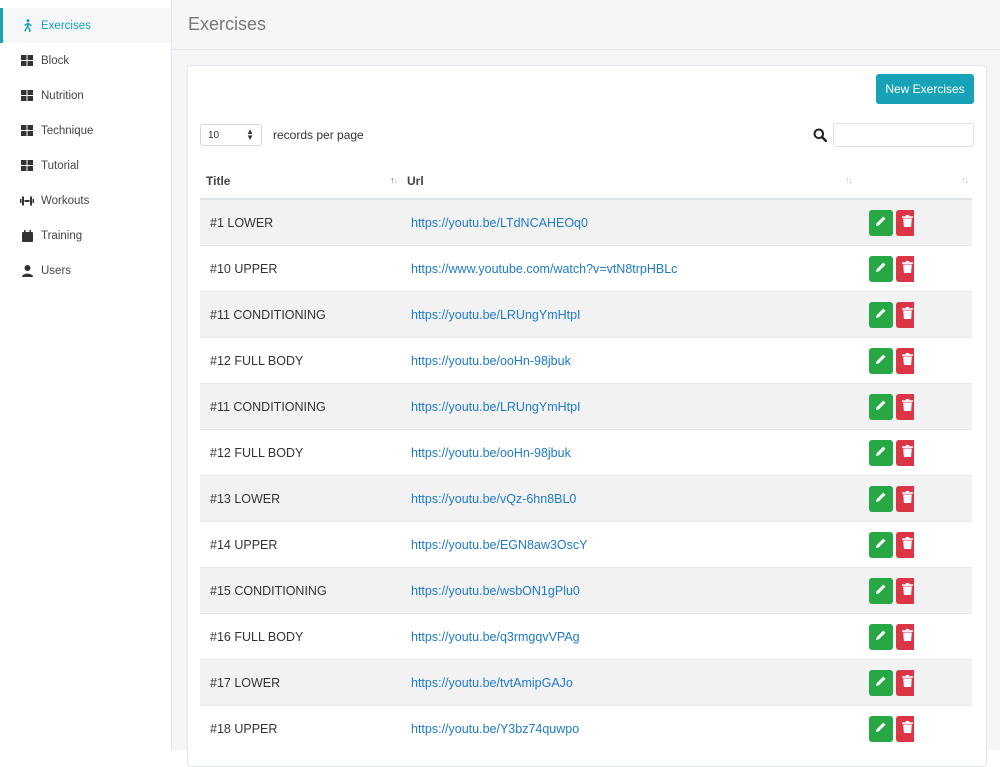  I want to click on url-link: https://youtu.be/vQz-6hn8BL0, so click(493, 499).